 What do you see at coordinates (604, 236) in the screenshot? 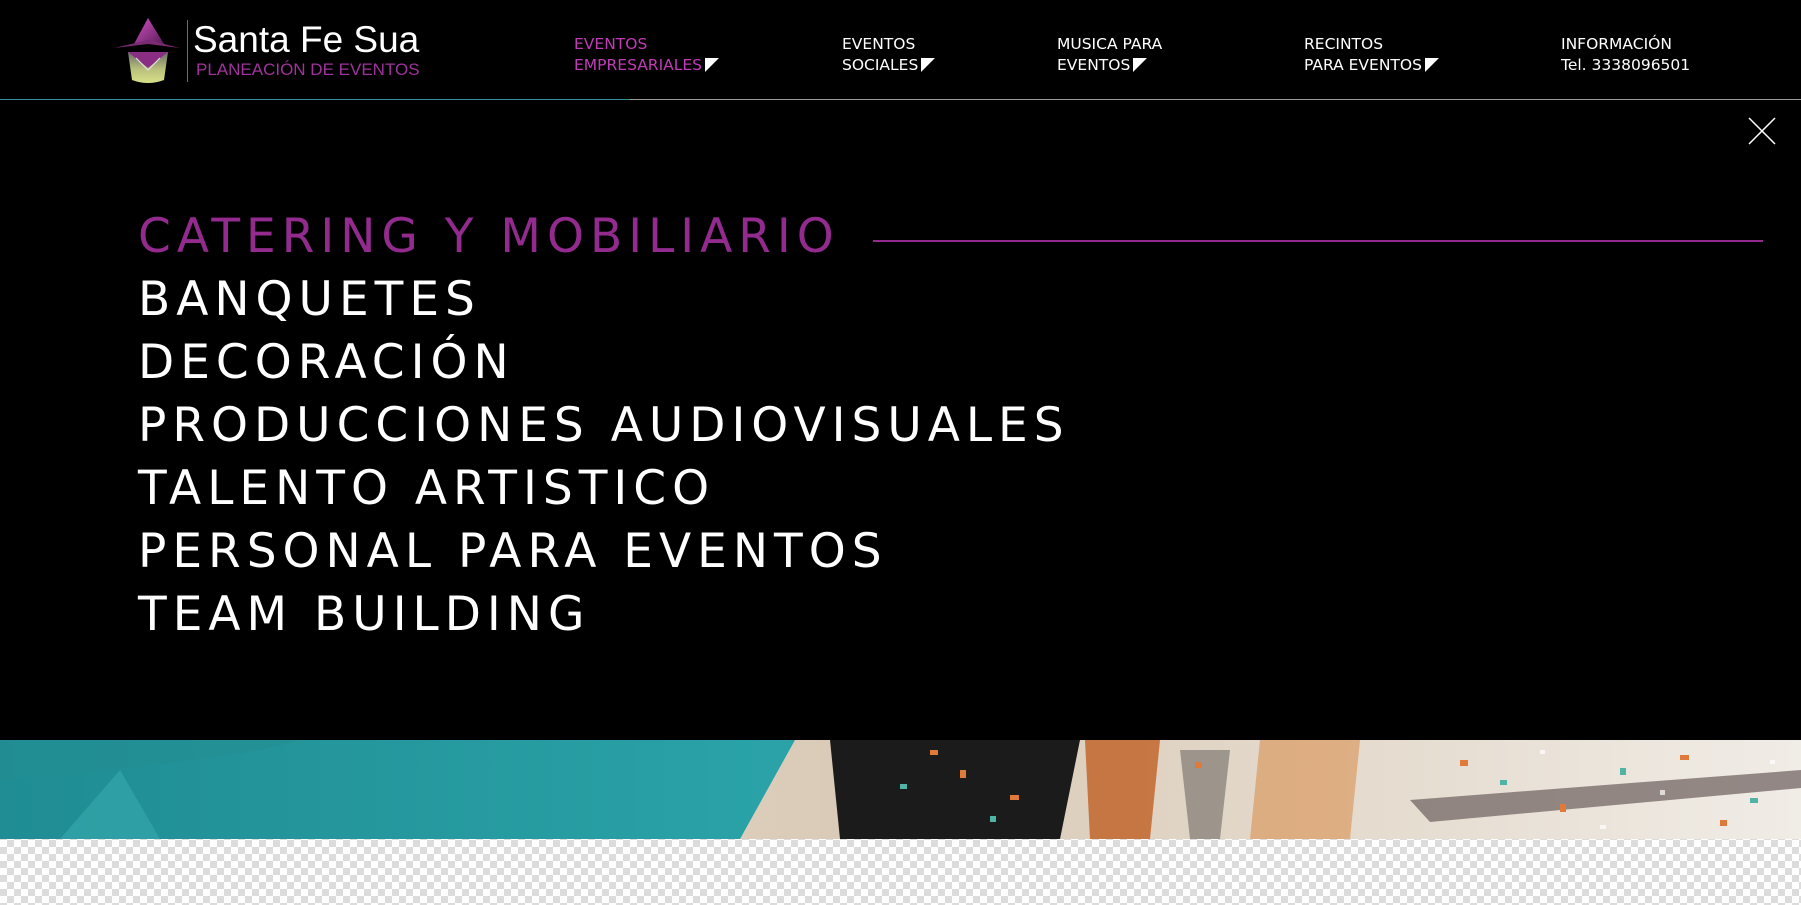
I see `menu-item-catering-y-mobiliario: CATERING Y MOBILIARIO` at bounding box center [604, 236].